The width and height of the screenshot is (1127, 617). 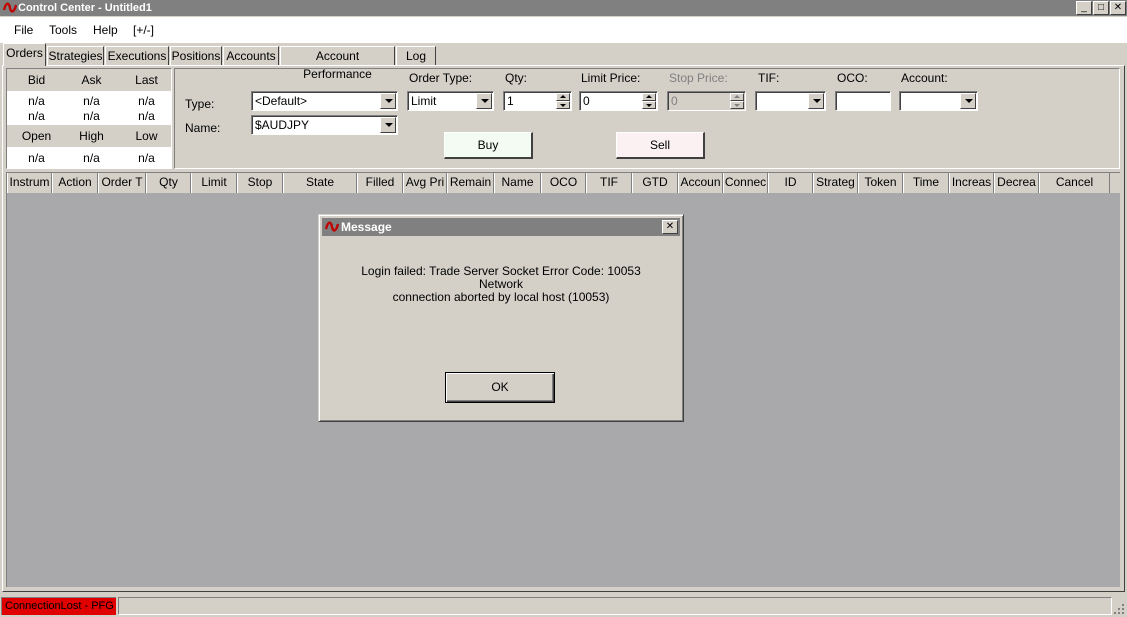 I want to click on menu-tools: Tools, so click(x=63, y=30).